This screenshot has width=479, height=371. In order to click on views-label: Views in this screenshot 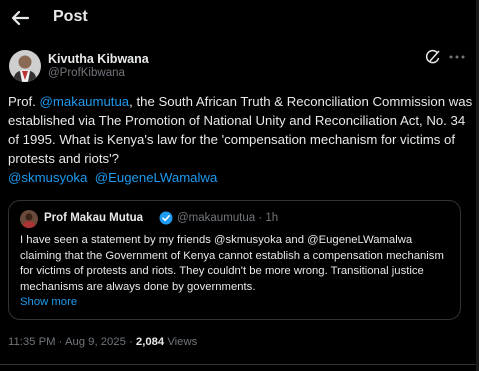, I will do `click(181, 342)`.